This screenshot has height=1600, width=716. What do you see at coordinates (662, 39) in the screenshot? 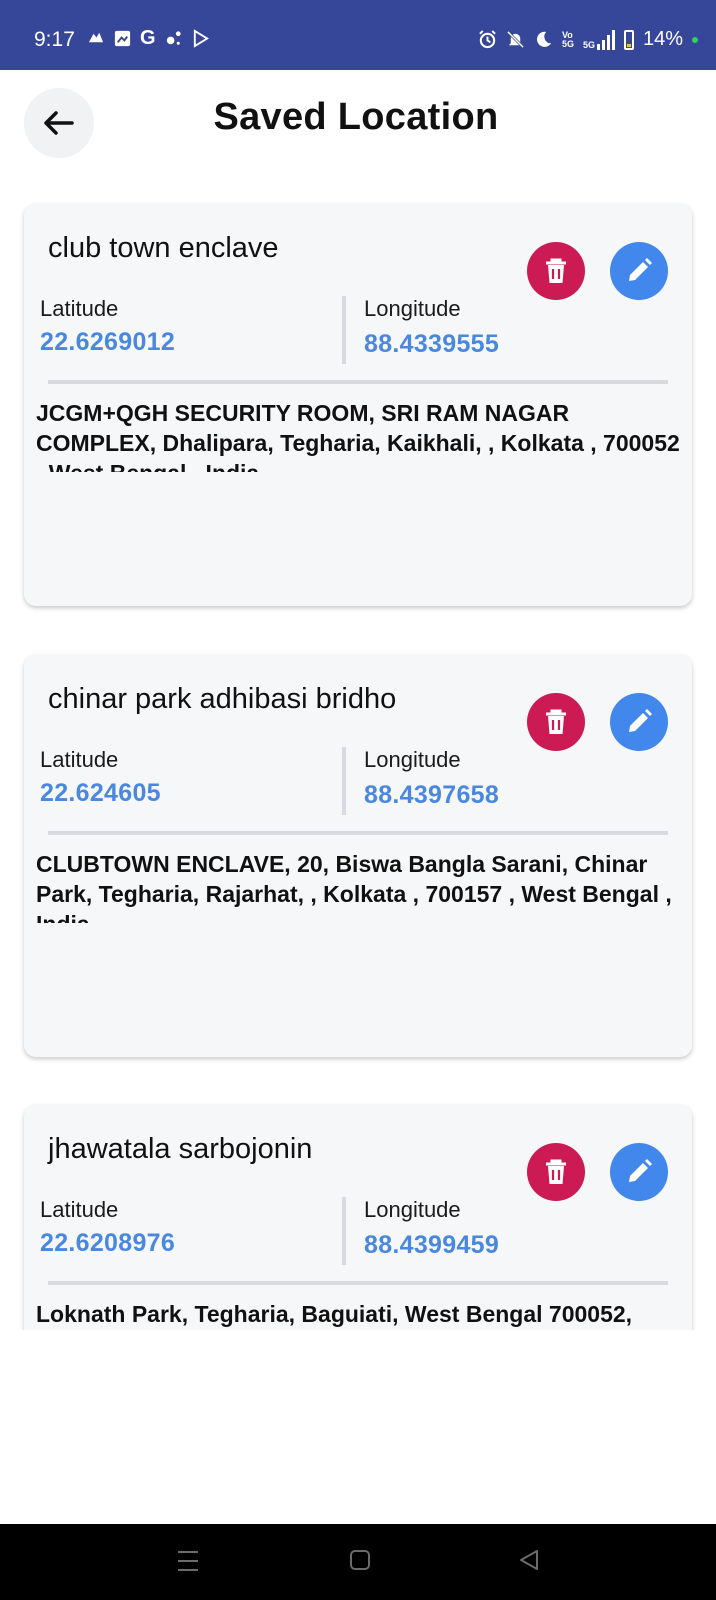
I see `battery-level: 14%` at bounding box center [662, 39].